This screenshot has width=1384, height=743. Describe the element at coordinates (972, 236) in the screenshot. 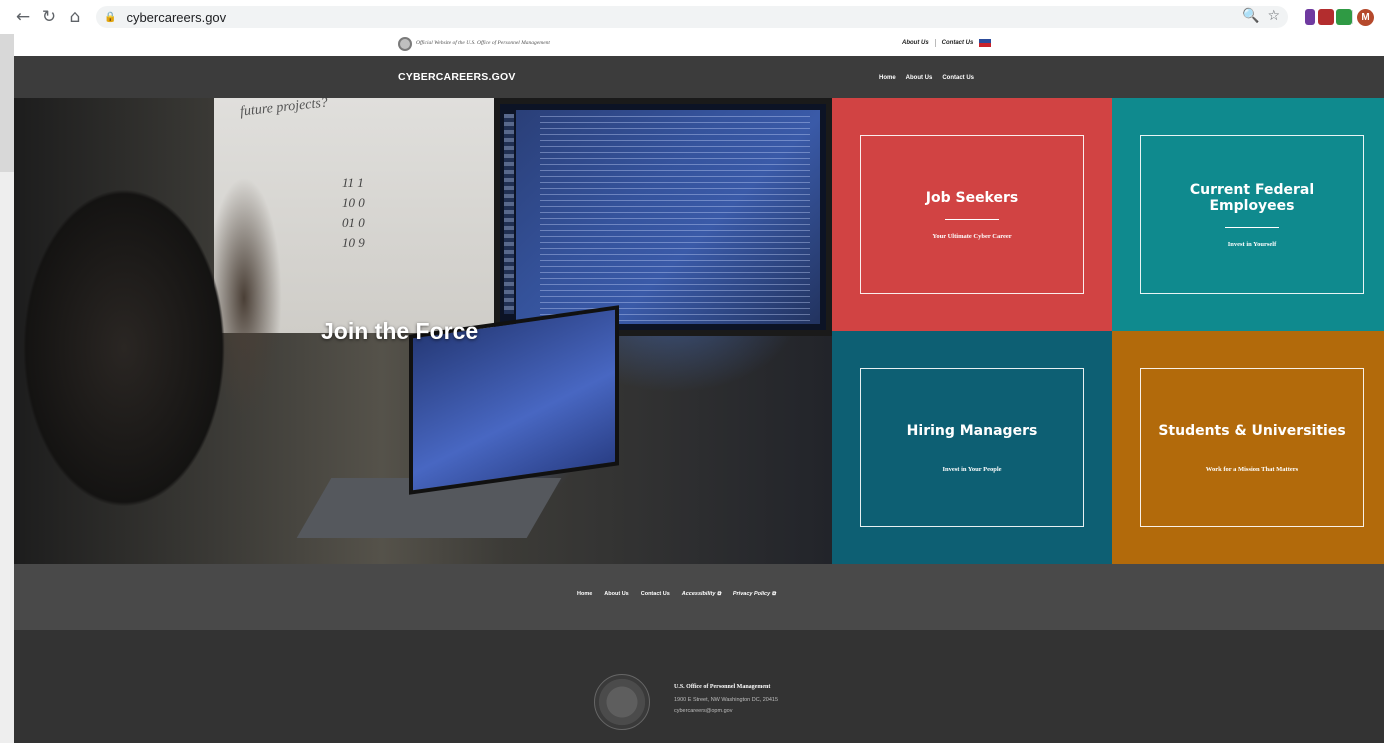

I see `tile-subtitle: Your Ultimate Cyber Career` at that location.